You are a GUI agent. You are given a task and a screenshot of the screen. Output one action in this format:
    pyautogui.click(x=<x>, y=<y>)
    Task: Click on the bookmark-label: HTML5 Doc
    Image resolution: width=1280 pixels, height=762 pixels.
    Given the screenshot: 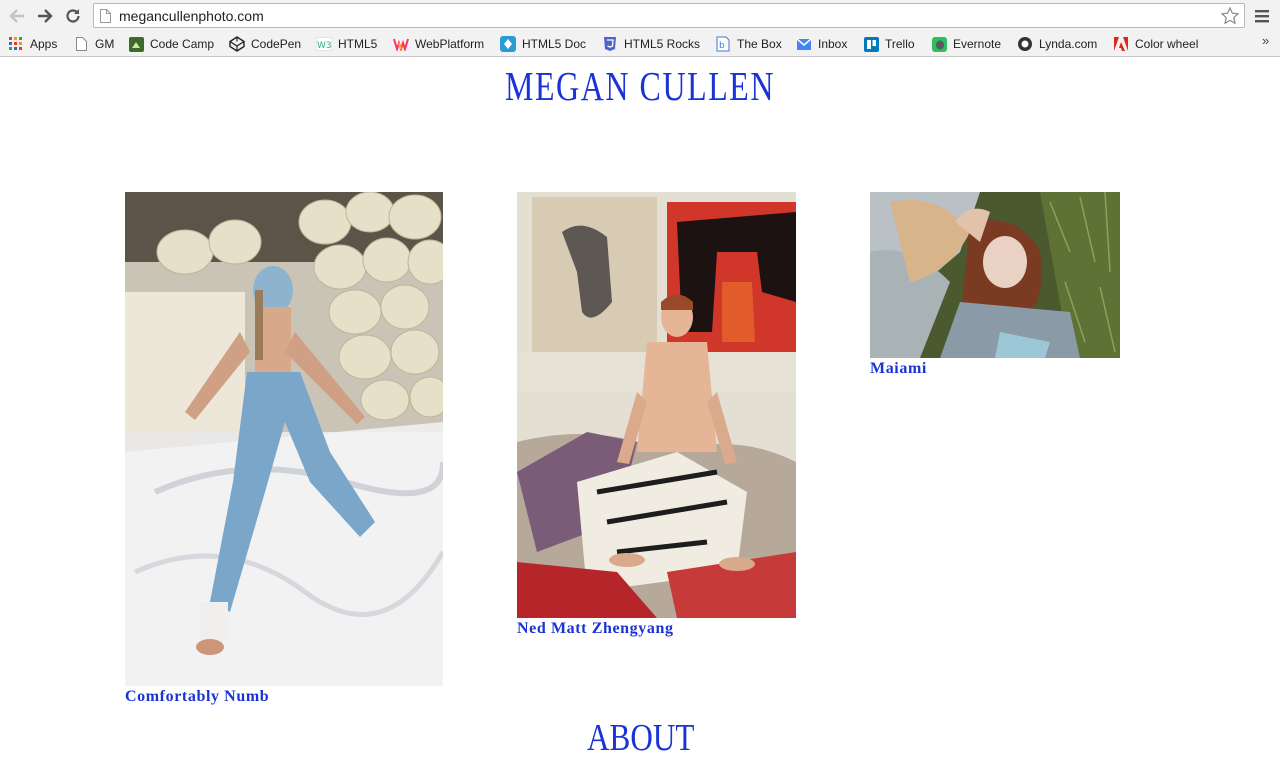 What is the action you would take?
    pyautogui.click(x=554, y=44)
    